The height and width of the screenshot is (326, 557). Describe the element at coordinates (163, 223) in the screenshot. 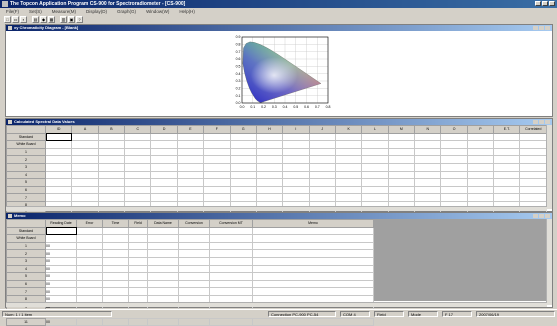

I see `column-header: Data Name` at that location.